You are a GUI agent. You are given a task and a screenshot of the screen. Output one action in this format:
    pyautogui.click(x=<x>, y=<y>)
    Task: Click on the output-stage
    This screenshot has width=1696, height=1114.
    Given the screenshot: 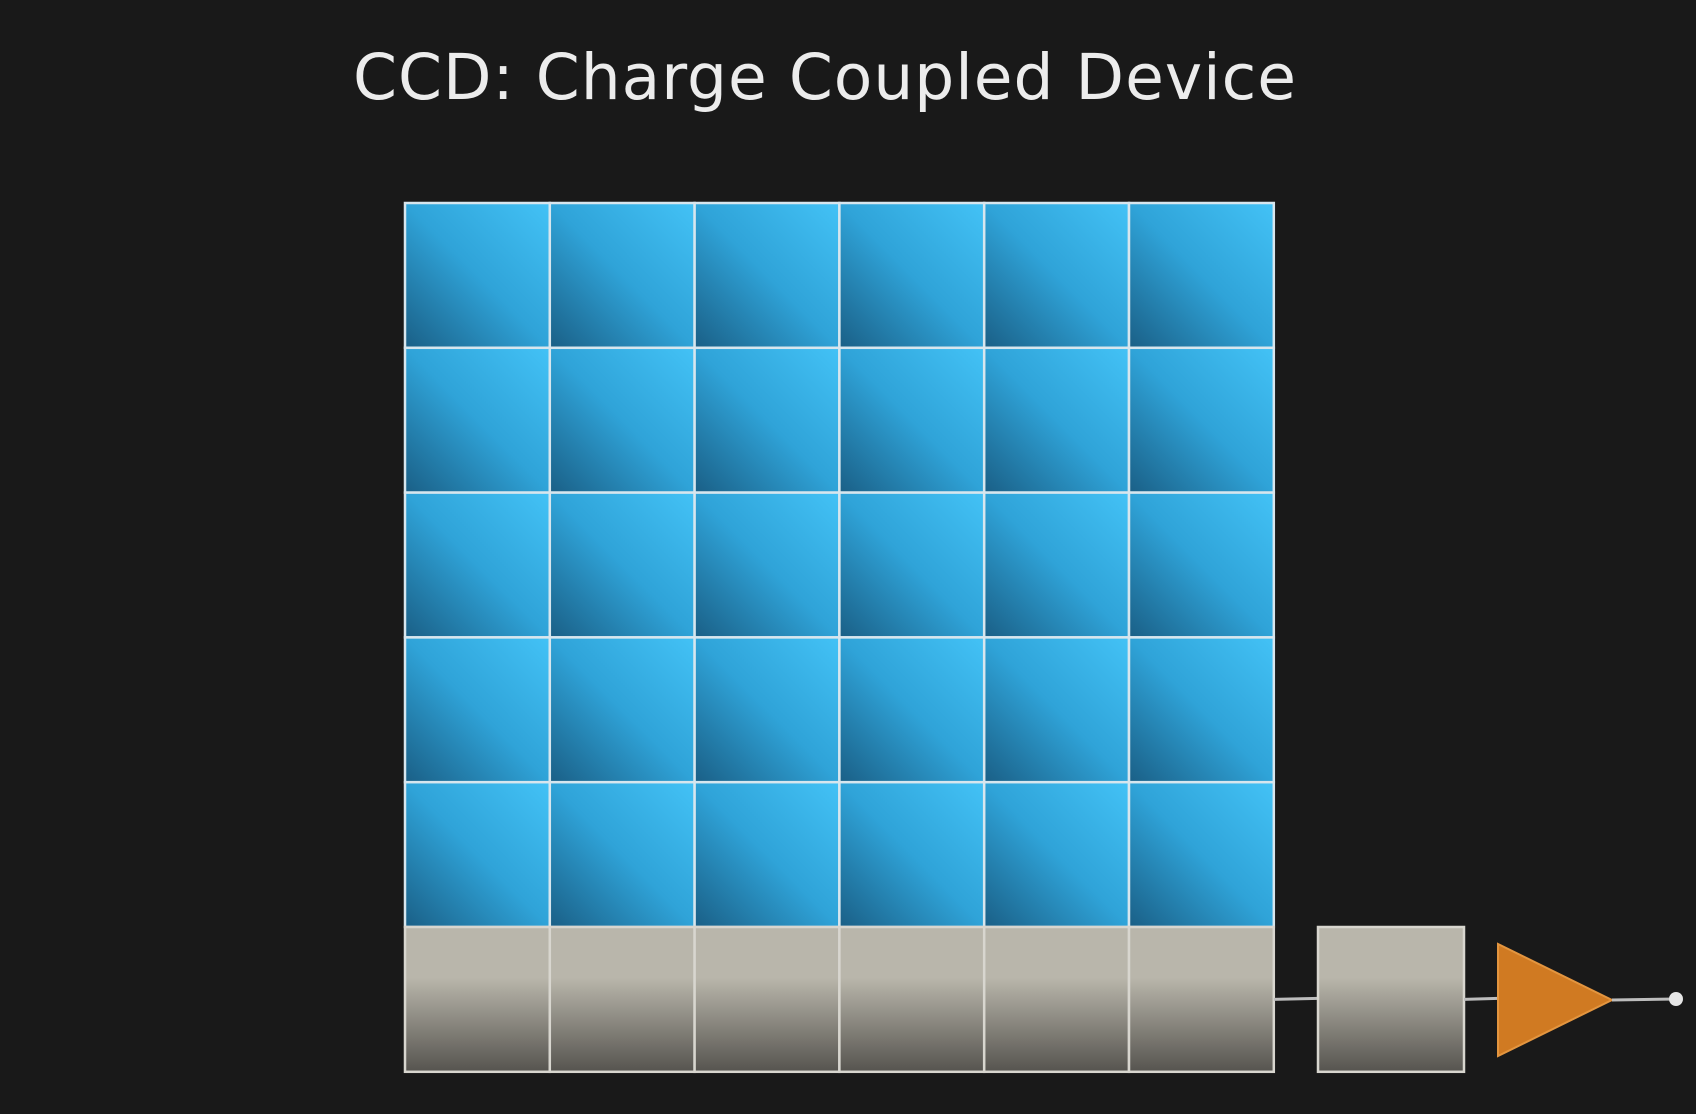 What is the action you would take?
    pyautogui.click(x=1478, y=999)
    